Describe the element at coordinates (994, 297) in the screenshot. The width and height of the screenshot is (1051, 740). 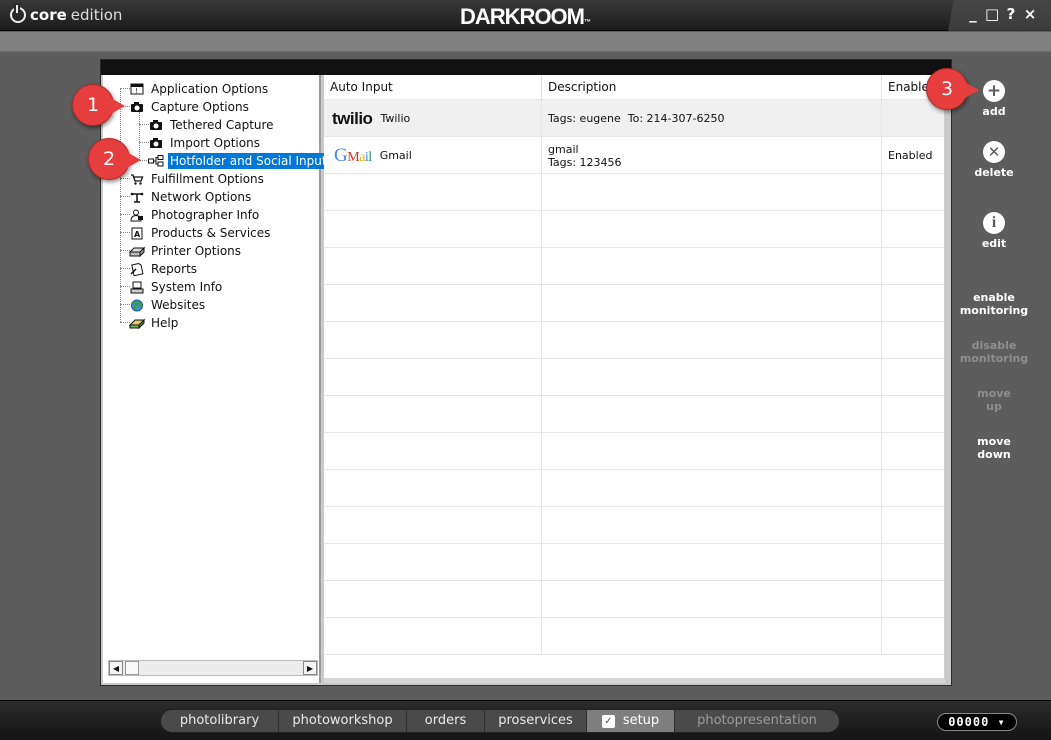
I see `enable-monitoring-label: enable` at that location.